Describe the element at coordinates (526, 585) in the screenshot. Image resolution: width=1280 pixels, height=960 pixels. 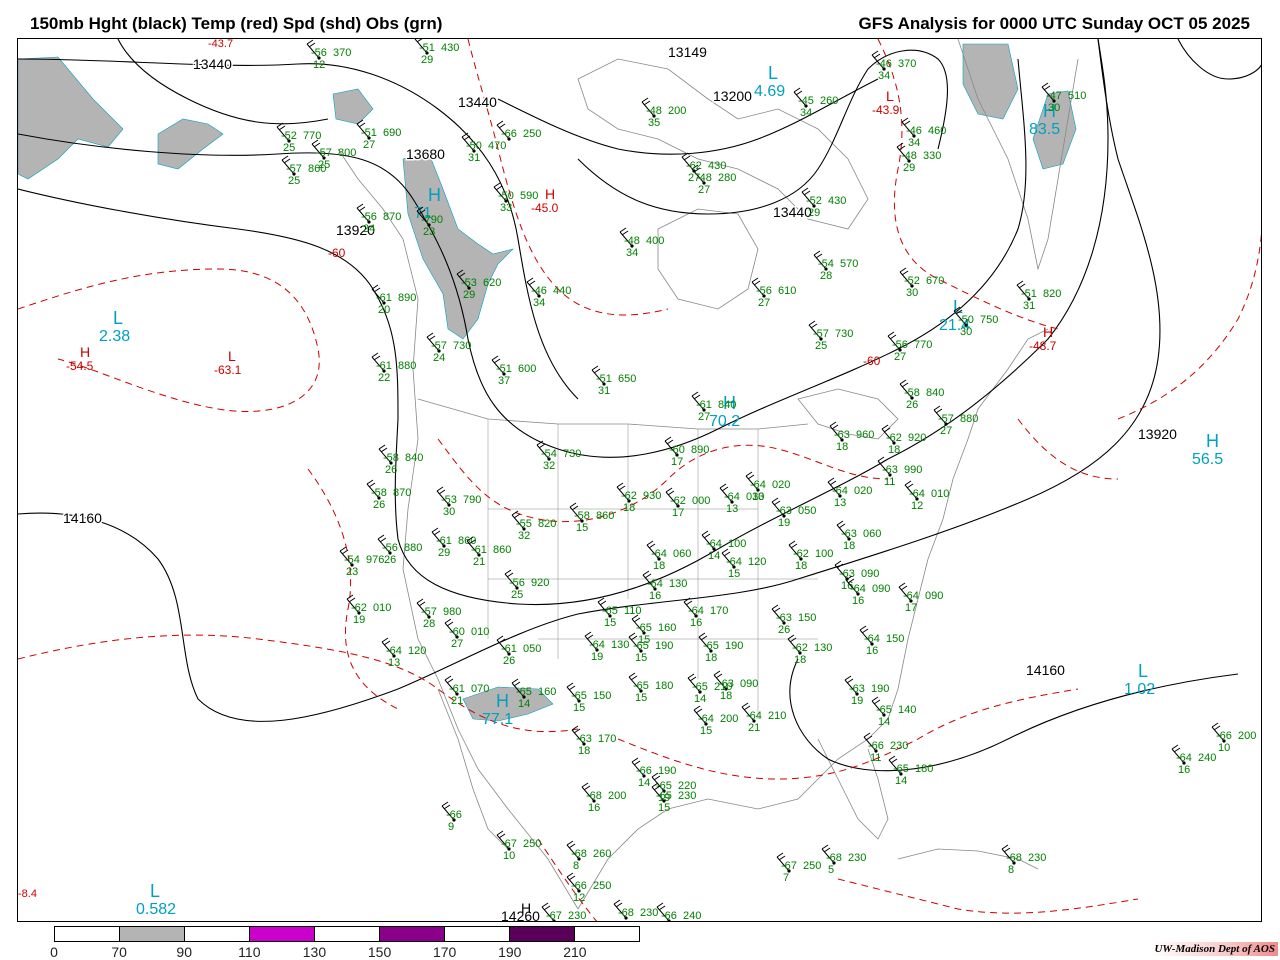
I see `station-plot: -56 920 25` at that location.